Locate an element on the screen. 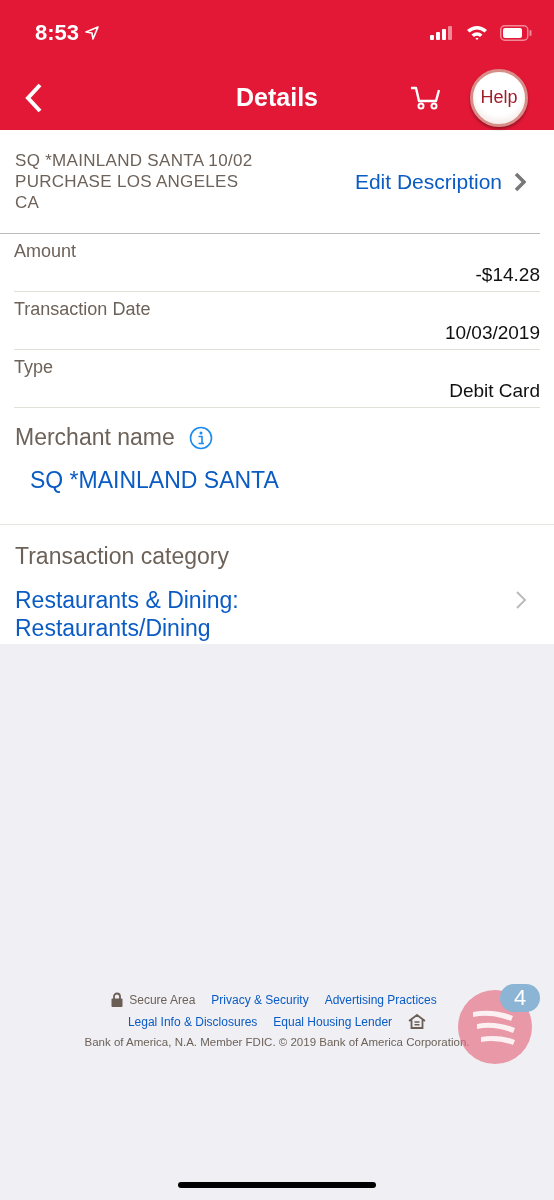  merchant-name-label: Merchant name is located at coordinates (95, 437).